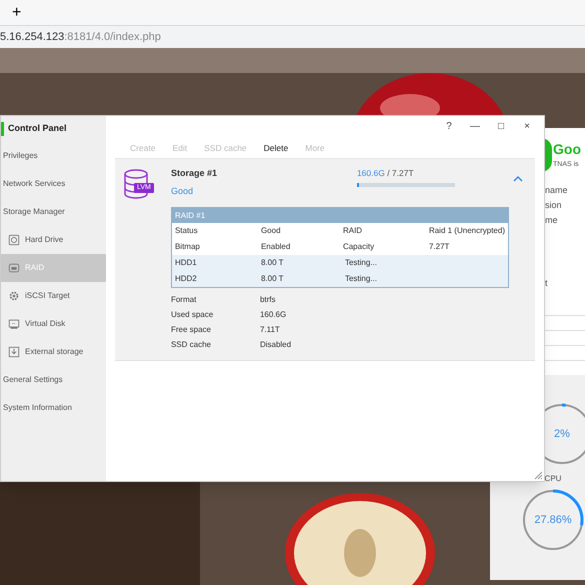 This screenshot has width=585, height=585. Describe the element at coordinates (501, 127) in the screenshot. I see `maximize-button: □` at that location.